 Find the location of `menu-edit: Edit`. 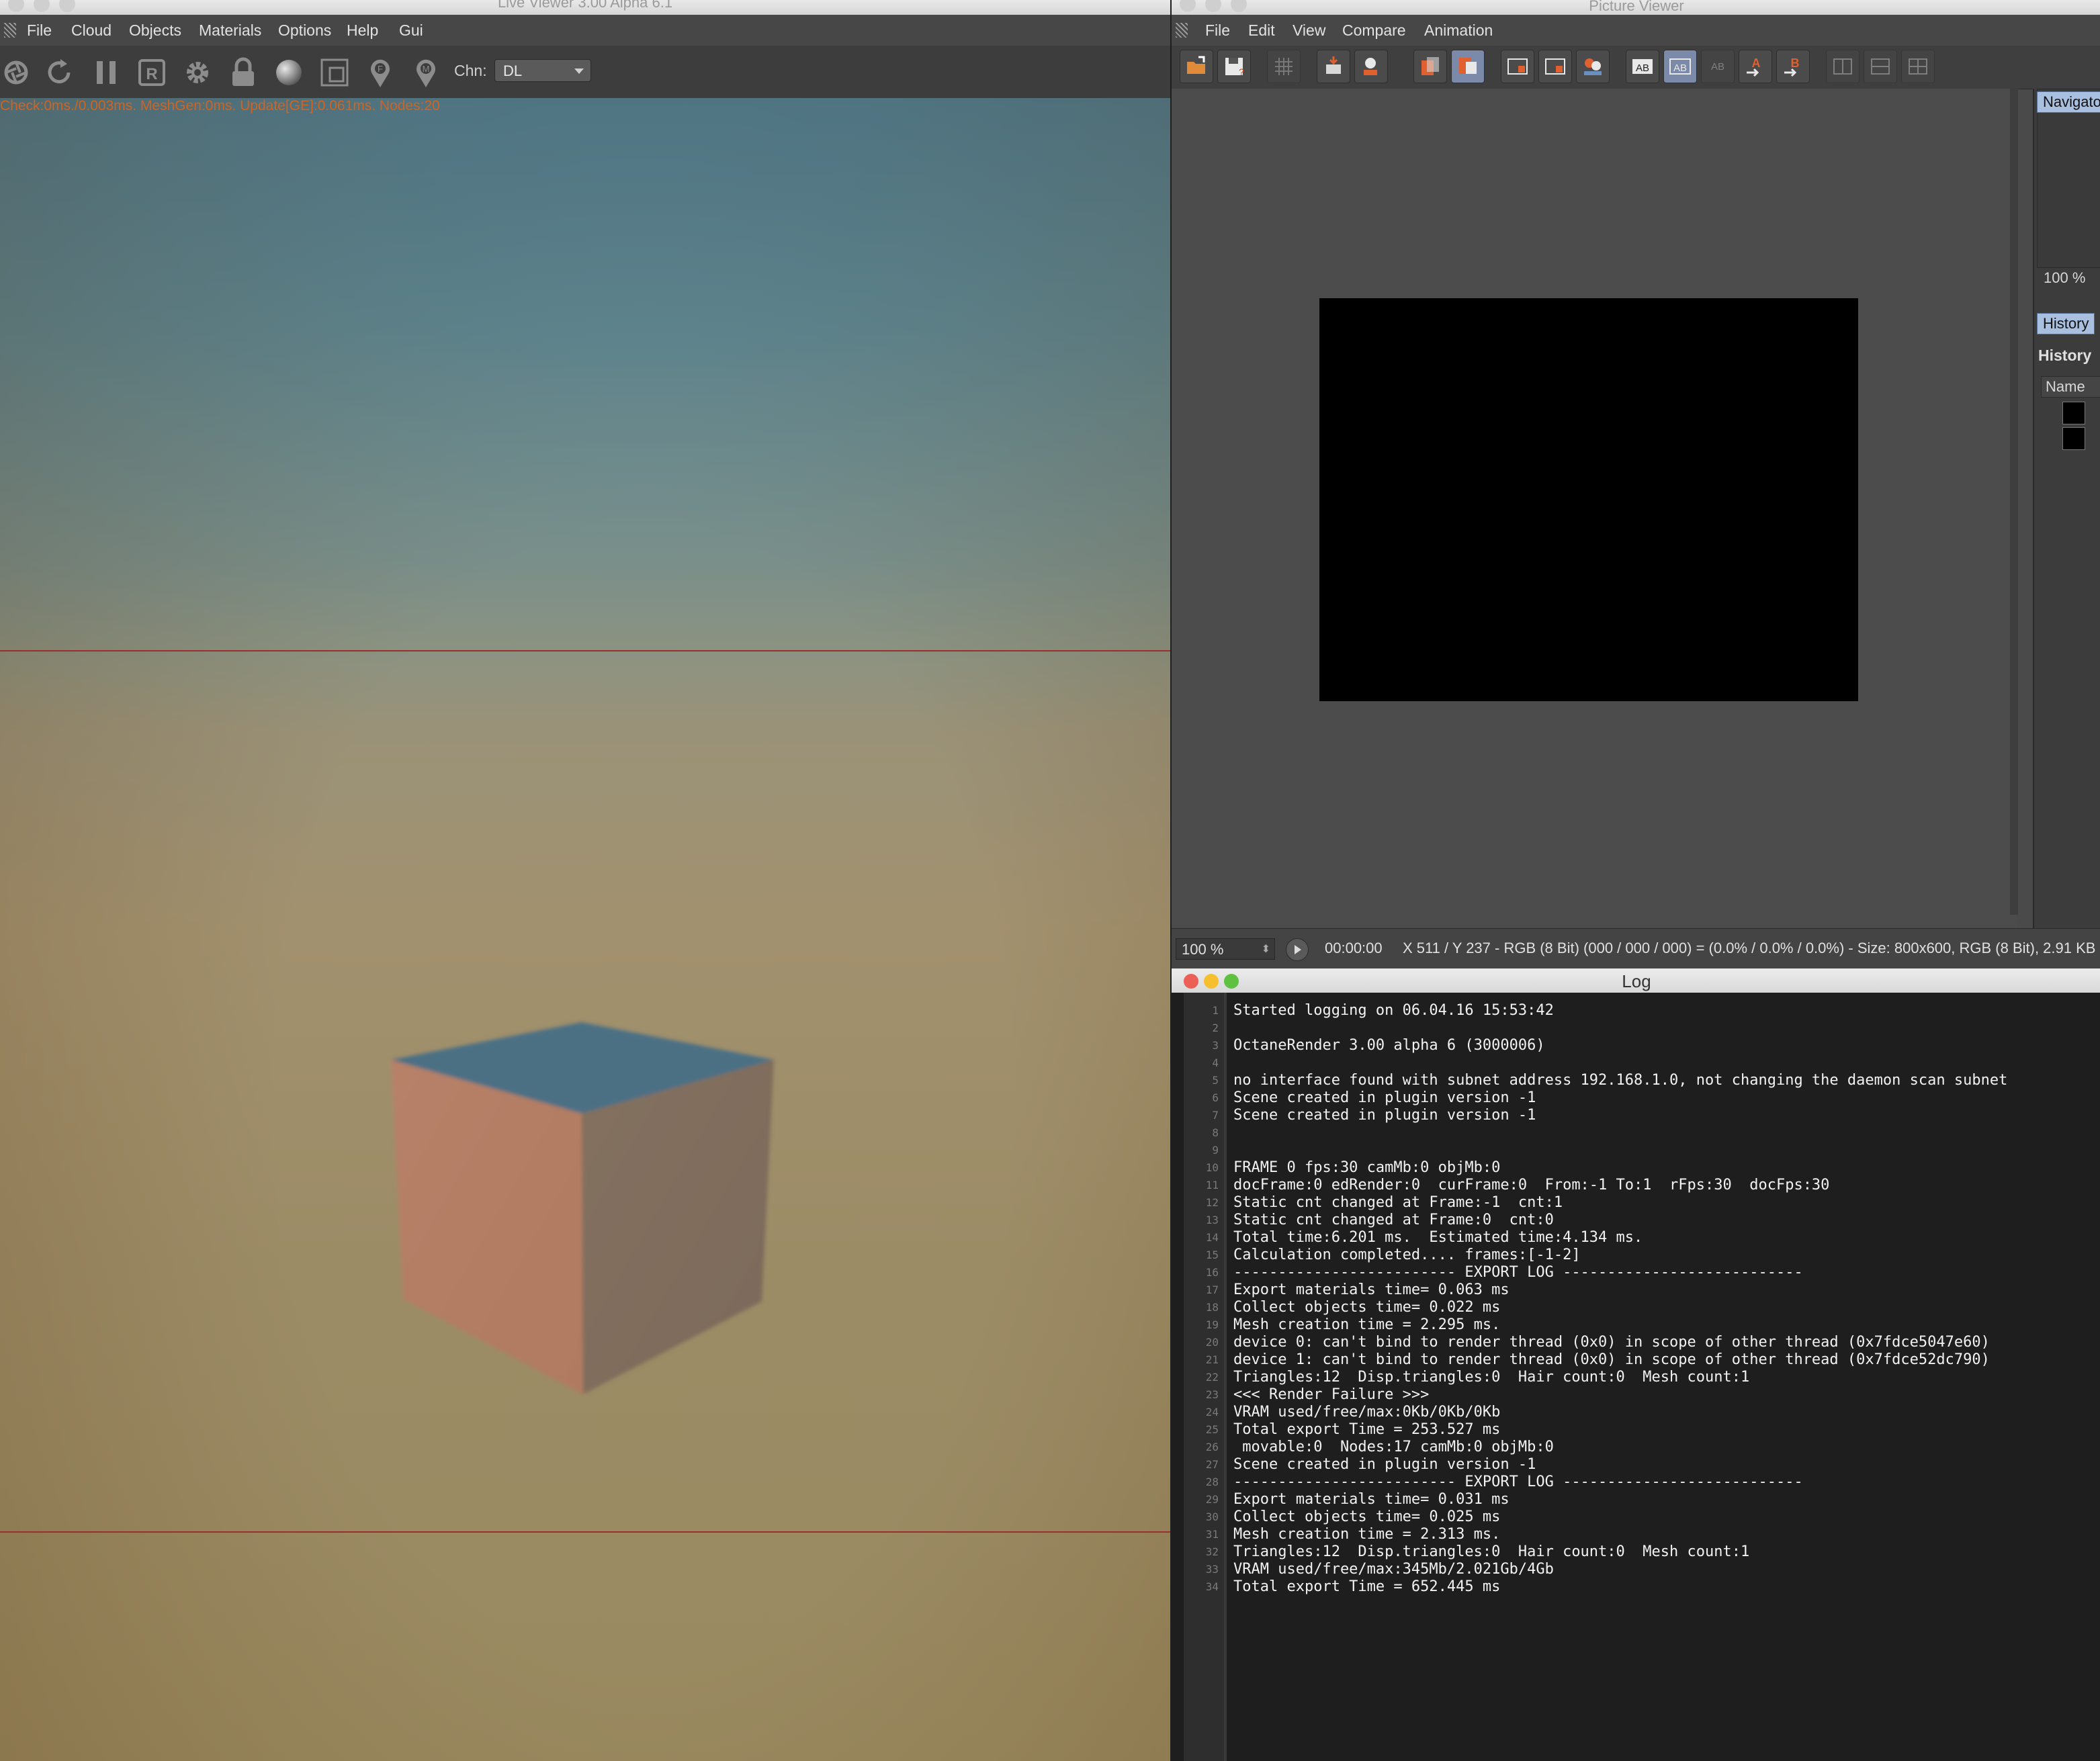

menu-edit: Edit is located at coordinates (1261, 31).